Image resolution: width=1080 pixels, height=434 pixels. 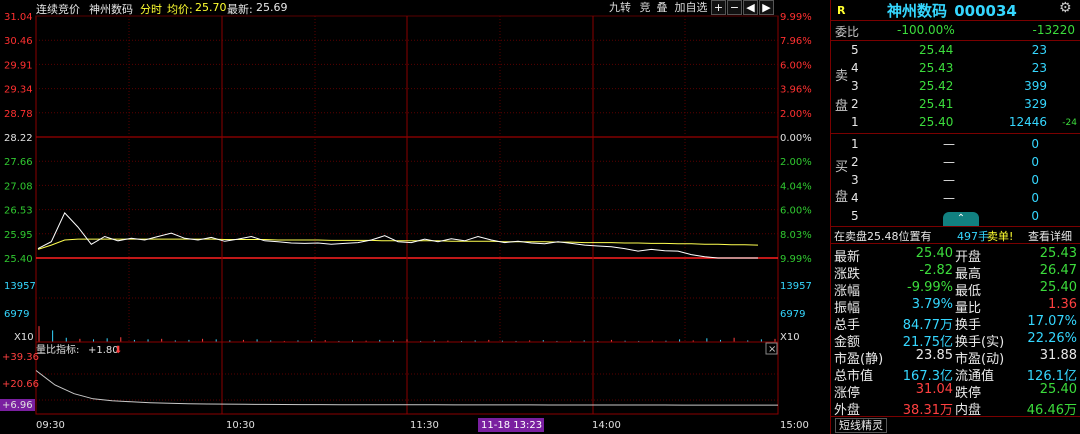 What do you see at coordinates (1050, 236) in the screenshot?
I see `queue-detail-link: 查看详细` at bounding box center [1050, 236].